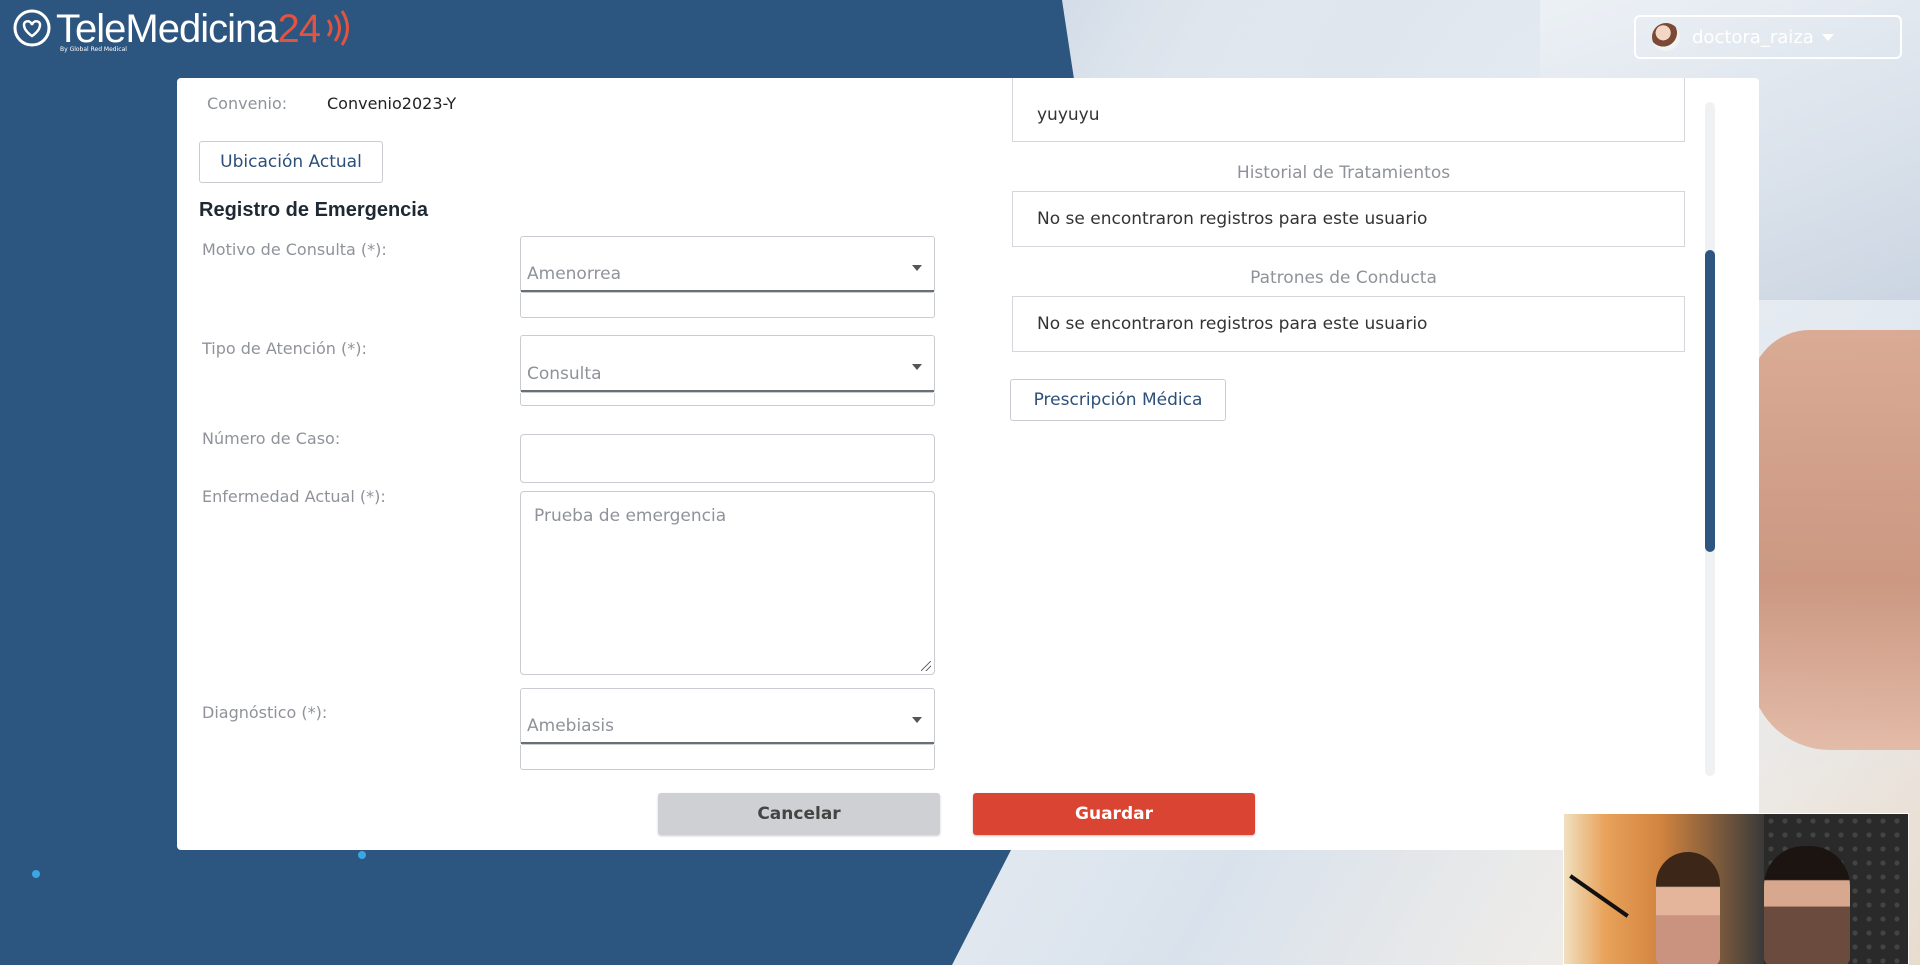 The height and width of the screenshot is (965, 1920). Describe the element at coordinates (1835, 540) in the screenshot. I see `background-arm` at that location.